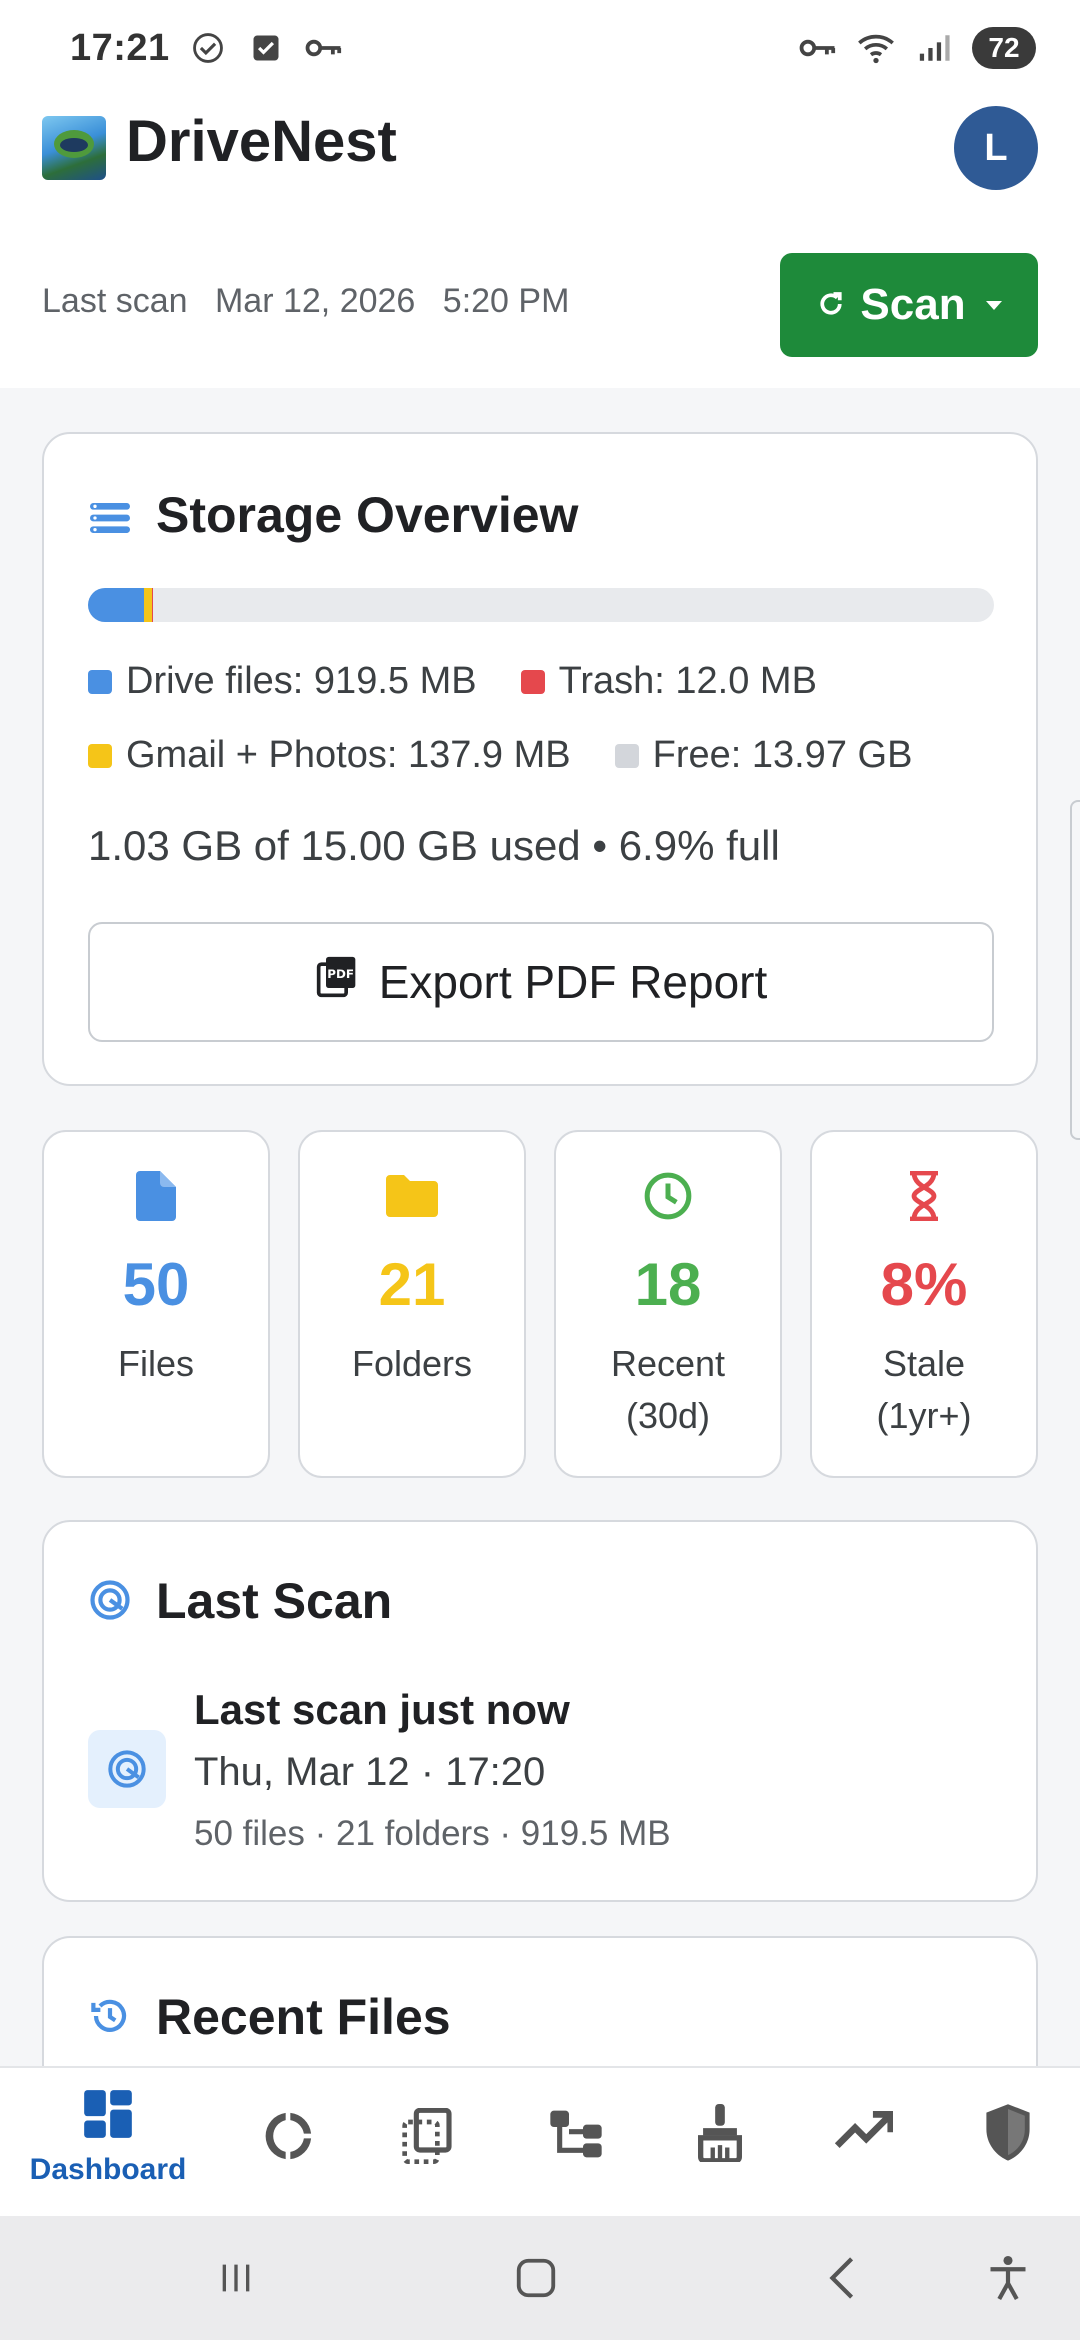 The width and height of the screenshot is (1080, 2340). I want to click on dashboard-icon, so click(108, 2116).